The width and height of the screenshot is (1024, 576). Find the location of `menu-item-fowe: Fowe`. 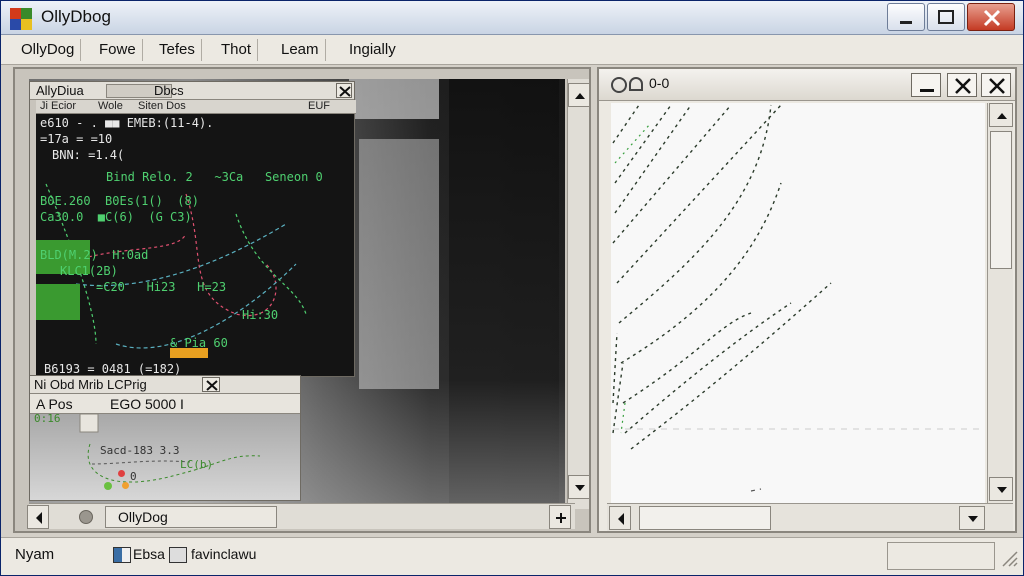

menu-item-fowe: Fowe is located at coordinates (118, 50).